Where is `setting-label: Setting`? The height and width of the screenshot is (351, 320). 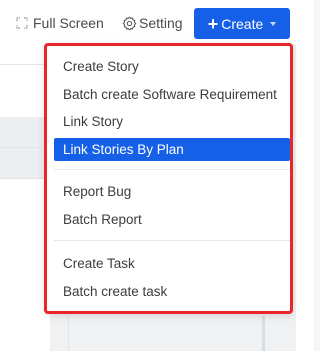 setting-label: Setting is located at coordinates (161, 23).